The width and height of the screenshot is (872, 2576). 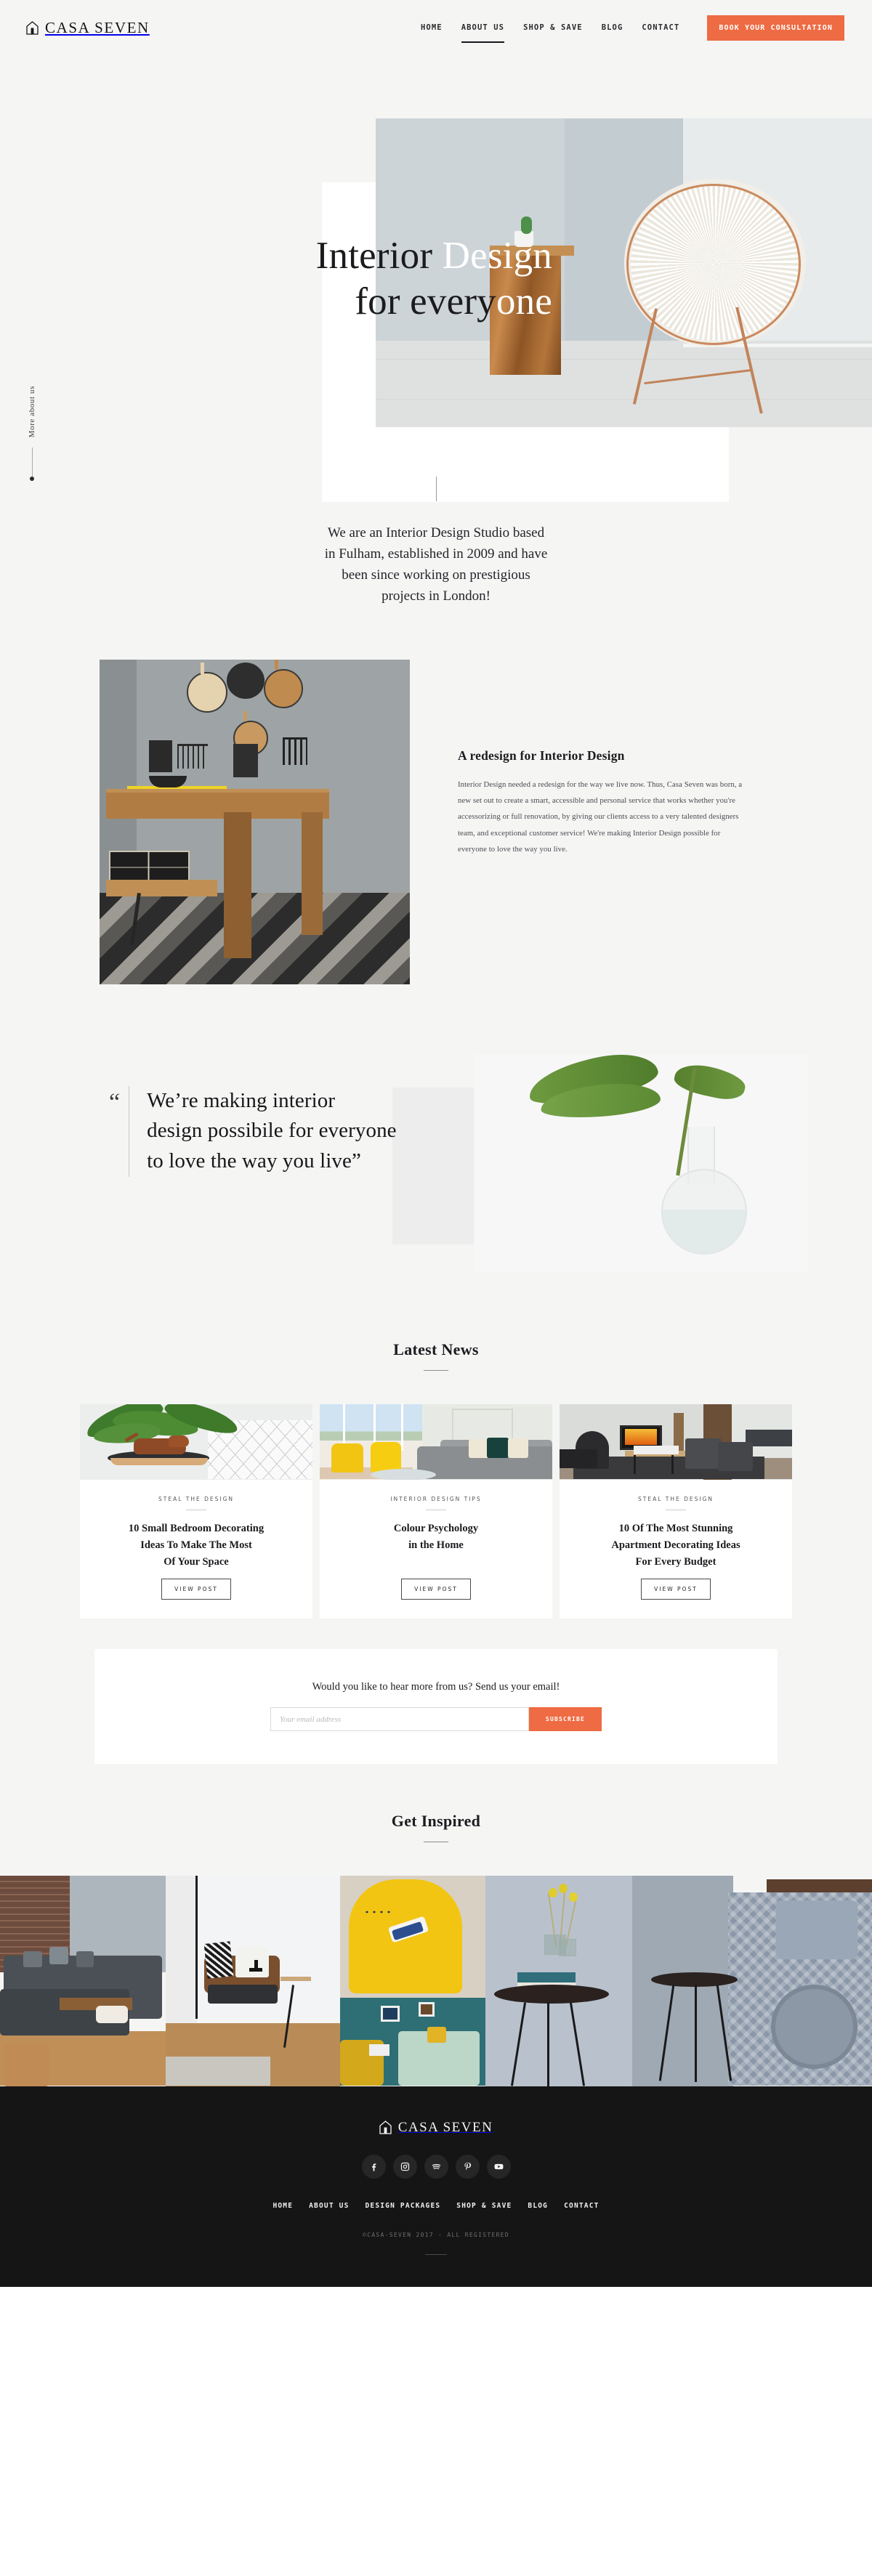 I want to click on email-input, so click(x=400, y=1719).